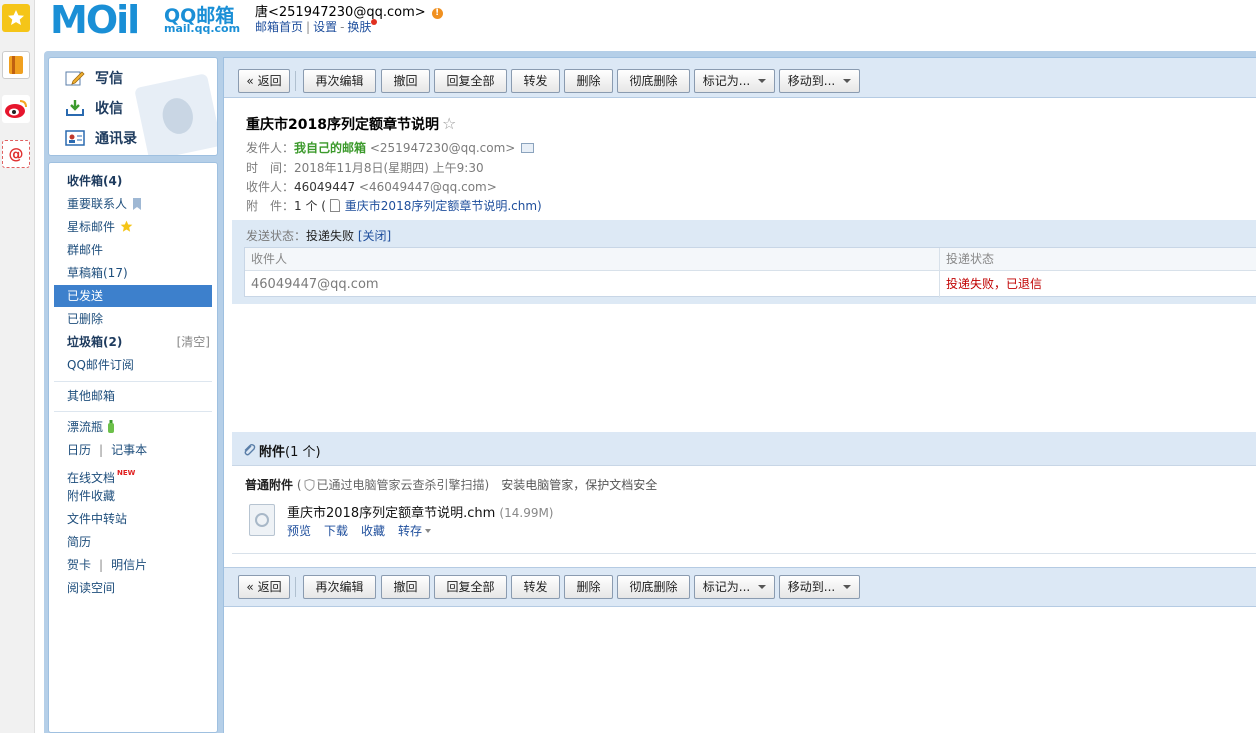  I want to click on scan-close-paren: ), so click(487, 485).